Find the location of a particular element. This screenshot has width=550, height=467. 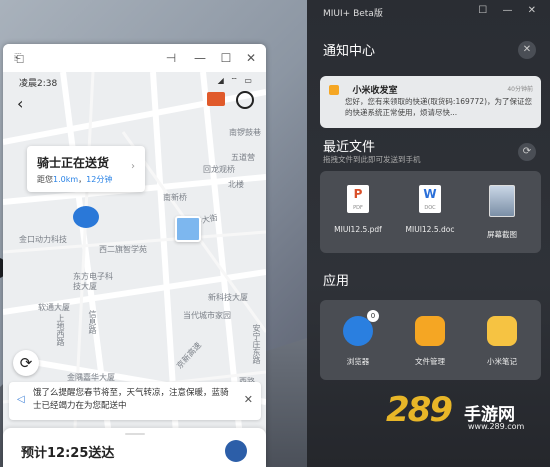

close-icon: ✕ is located at coordinates (251, 58).